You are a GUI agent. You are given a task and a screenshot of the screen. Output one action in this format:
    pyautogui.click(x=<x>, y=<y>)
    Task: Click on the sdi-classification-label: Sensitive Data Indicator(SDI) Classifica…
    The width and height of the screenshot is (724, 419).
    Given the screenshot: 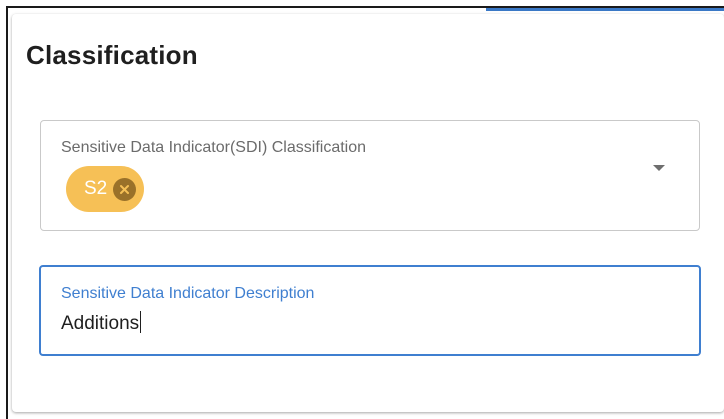 What is the action you would take?
    pyautogui.click(x=214, y=147)
    